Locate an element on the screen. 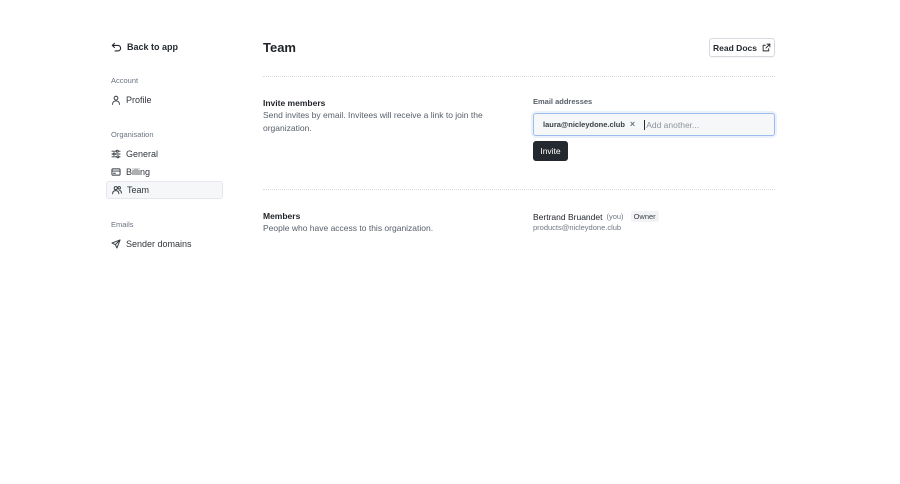  invite-section-title: Invite members is located at coordinates (294, 103).